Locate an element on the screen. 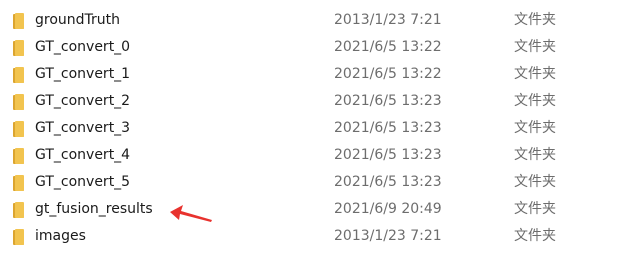 Image resolution: width=633 pixels, height=268 pixels. file-name: gt_fusion_results is located at coordinates (94, 209).